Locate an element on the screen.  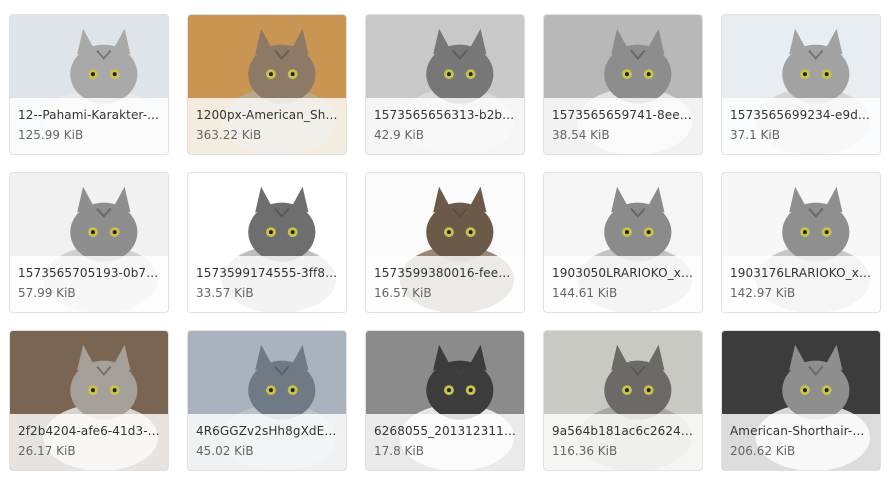
file-size: 363.22 KiB is located at coordinates (229, 135).